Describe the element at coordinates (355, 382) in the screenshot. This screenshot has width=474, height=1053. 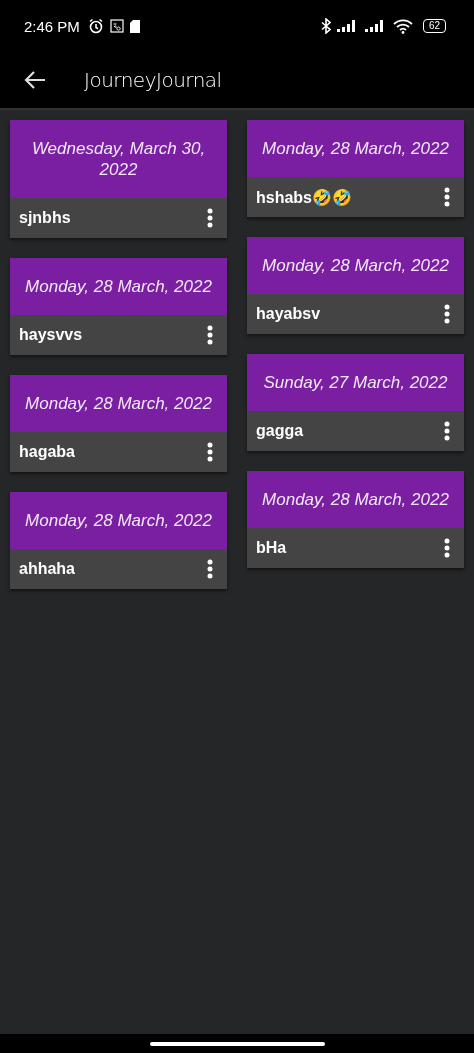
I see `date-header: Sunday, 27 March, 2022` at that location.